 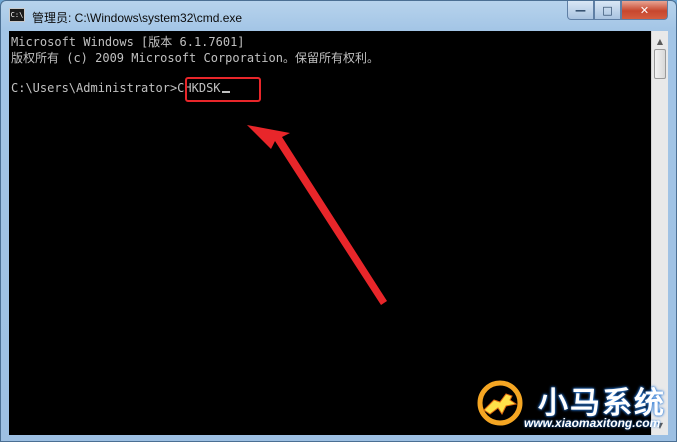 What do you see at coordinates (137, 18) in the screenshot?
I see `window-title: 管理员: C:\Windows\system32\cmd.exe` at bounding box center [137, 18].